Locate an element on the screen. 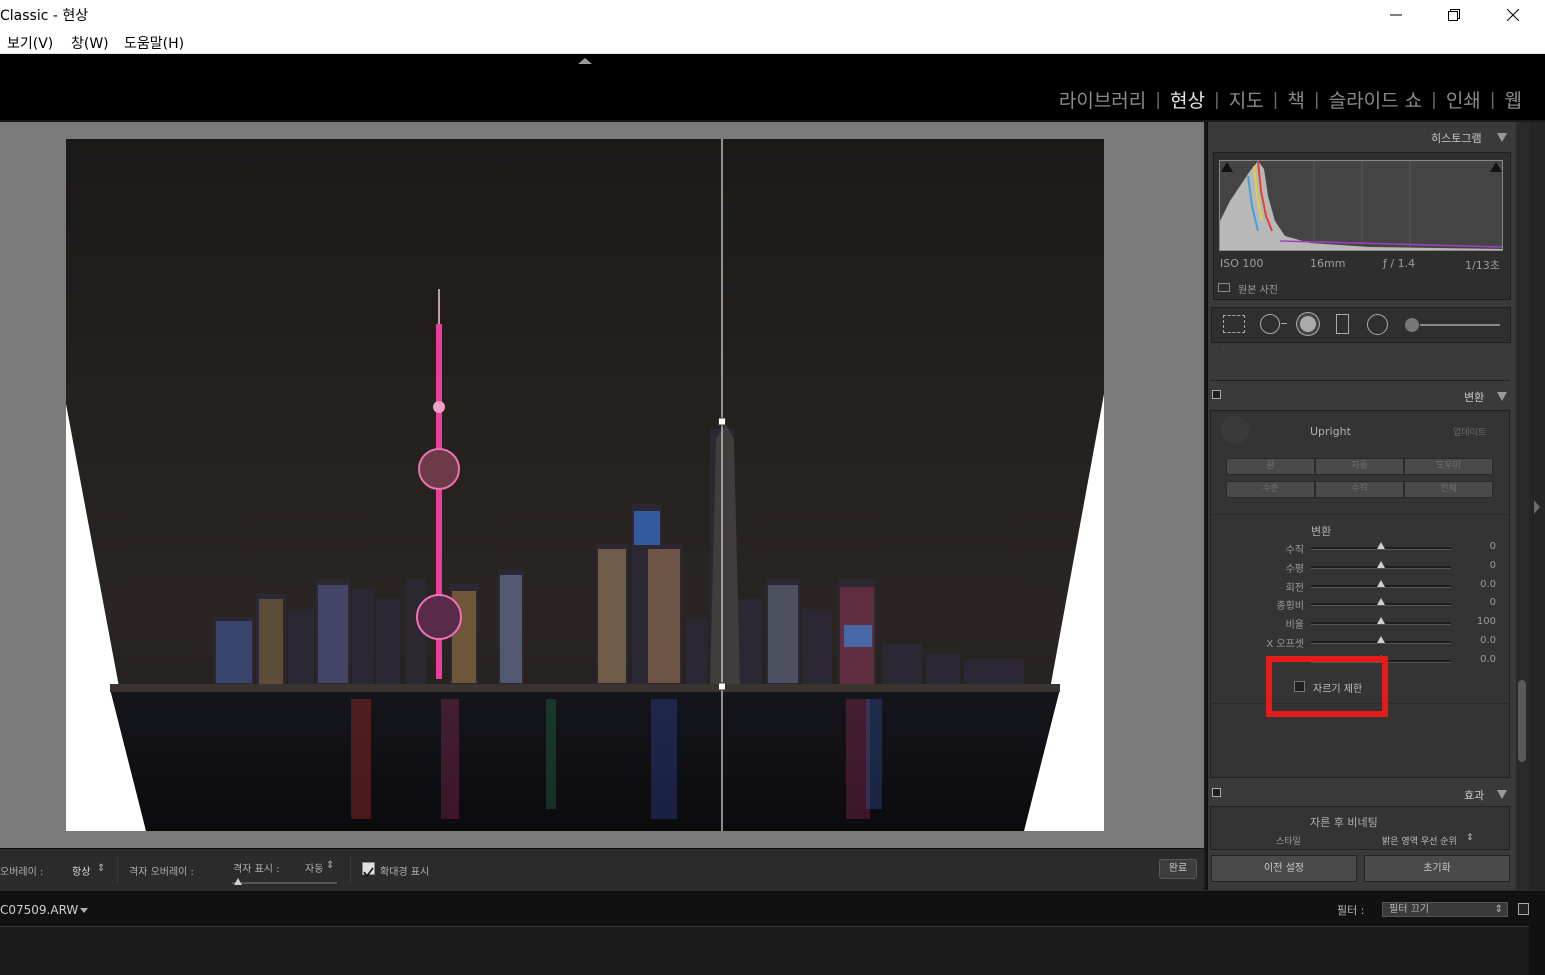 This screenshot has width=1545, height=975. module-book: 책 is located at coordinates (1295, 99).